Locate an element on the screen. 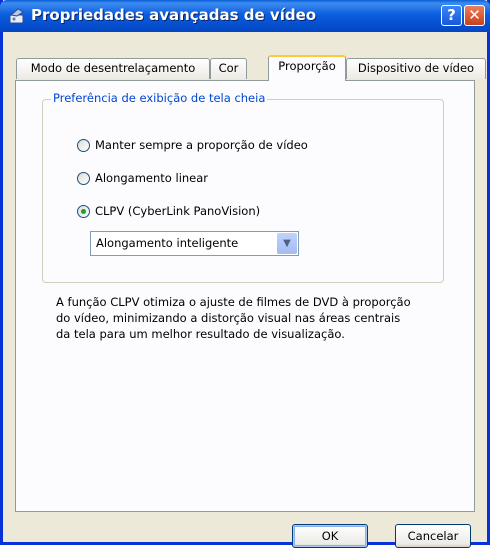 The image size is (490, 548). option-clpv-label: CLPV (CyberLink PanoVision) is located at coordinates (178, 211).